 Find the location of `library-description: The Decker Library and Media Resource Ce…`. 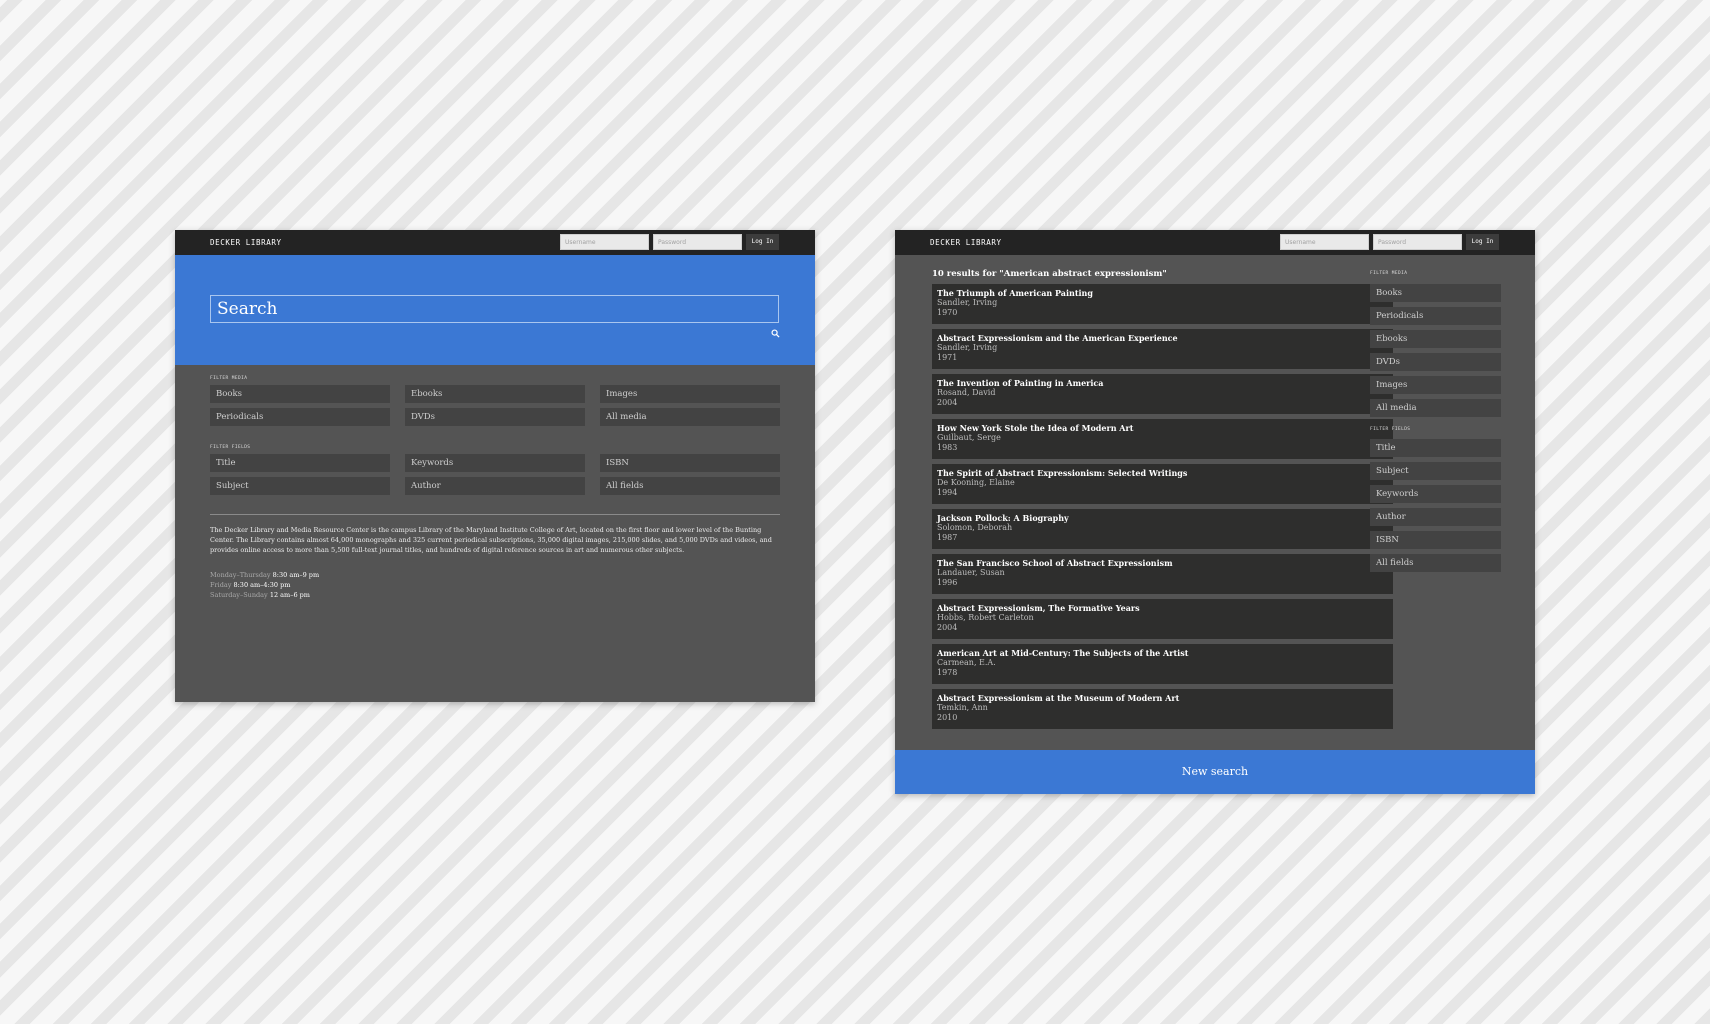

library-description: The Decker Library and Media Resource Ce… is located at coordinates (491, 540).